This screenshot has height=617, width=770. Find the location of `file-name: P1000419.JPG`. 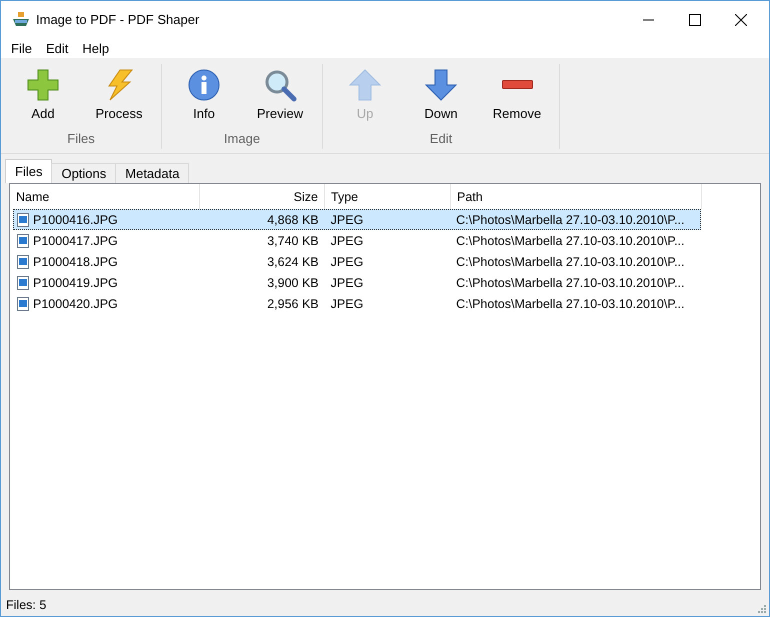

file-name: P1000419.JPG is located at coordinates (75, 283).